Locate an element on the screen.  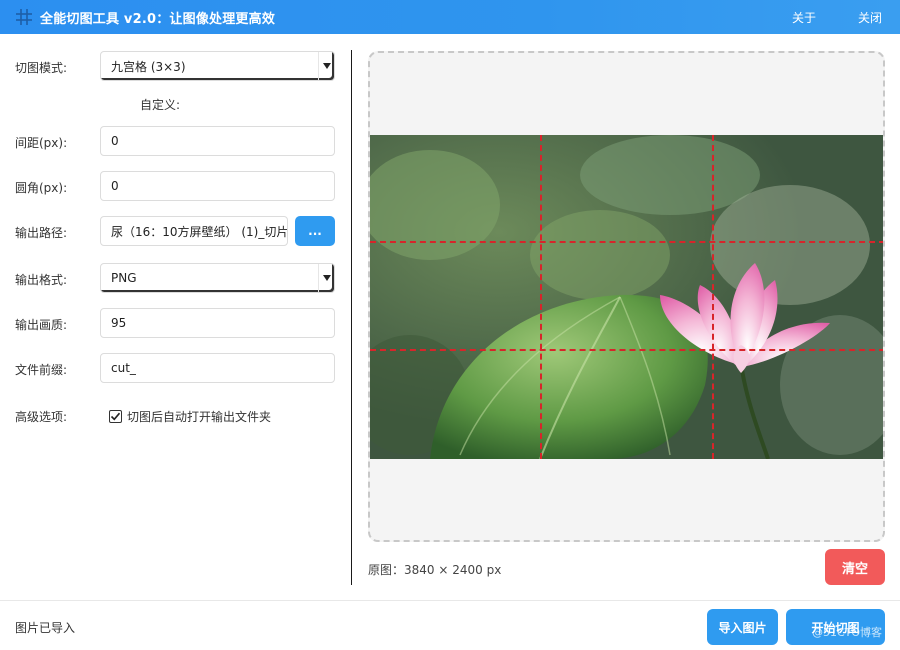
spacing-row: 间距(px): 0 is located at coordinates (175, 142).